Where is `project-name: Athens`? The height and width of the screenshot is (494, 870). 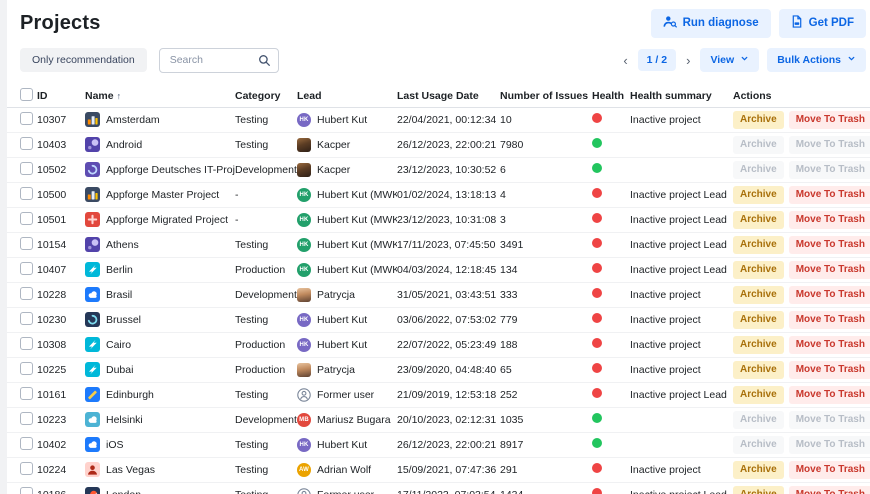
project-name: Athens is located at coordinates (122, 245).